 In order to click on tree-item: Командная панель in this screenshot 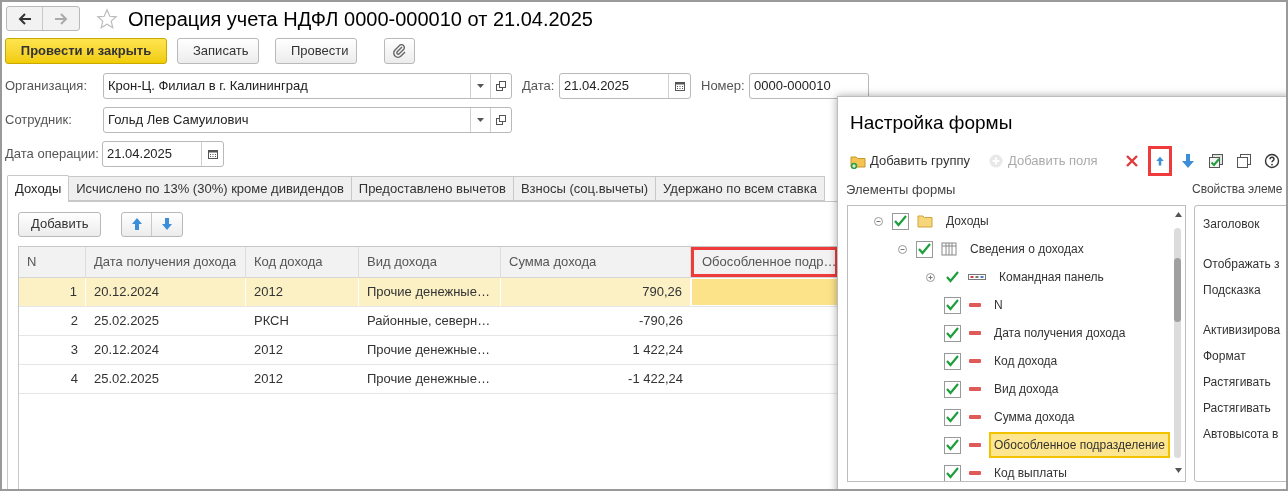, I will do `click(1051, 277)`.